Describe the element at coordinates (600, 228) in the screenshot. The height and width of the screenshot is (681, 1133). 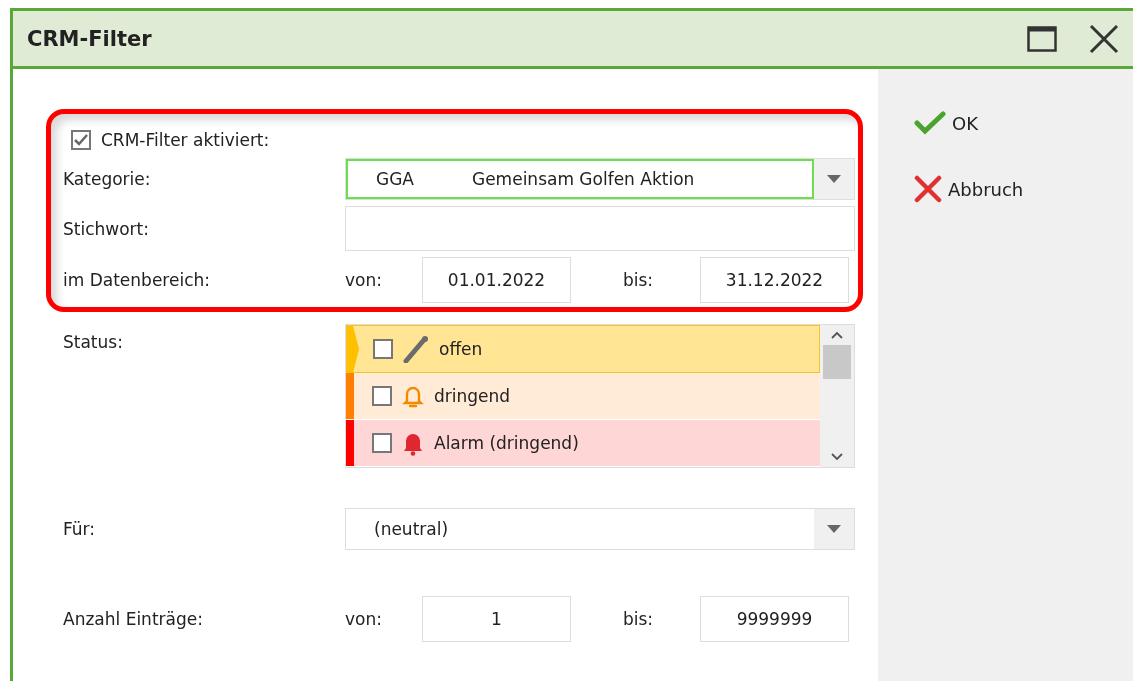
I see `input-field` at that location.